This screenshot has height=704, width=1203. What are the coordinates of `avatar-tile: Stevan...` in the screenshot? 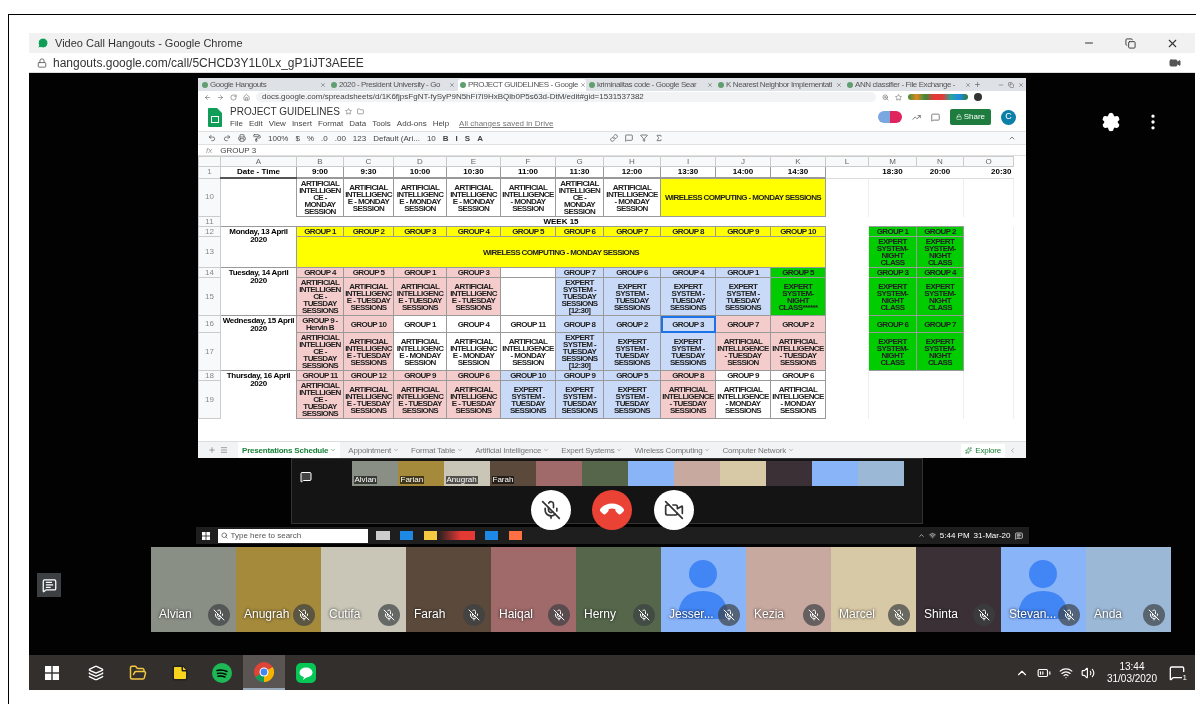 It's located at (1043, 589).